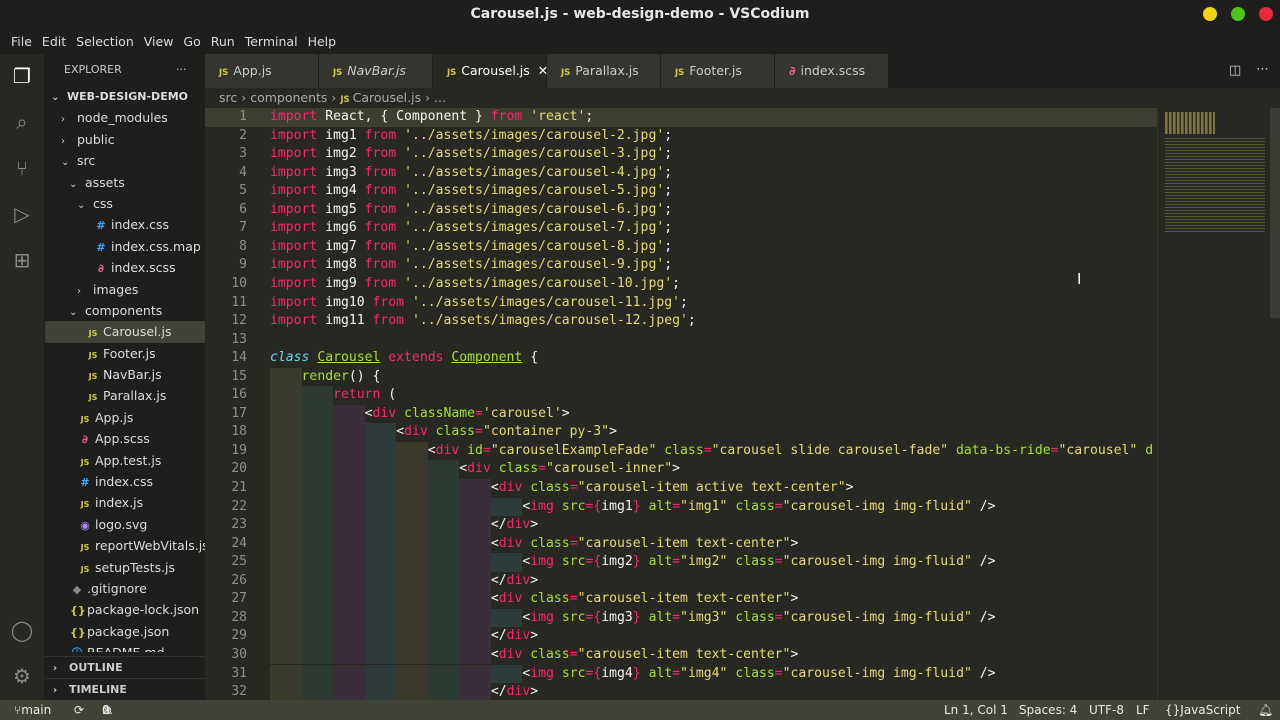 The image size is (1280, 720). Describe the element at coordinates (125, 182) in the screenshot. I see `folder-item: ⌄ assets` at that location.